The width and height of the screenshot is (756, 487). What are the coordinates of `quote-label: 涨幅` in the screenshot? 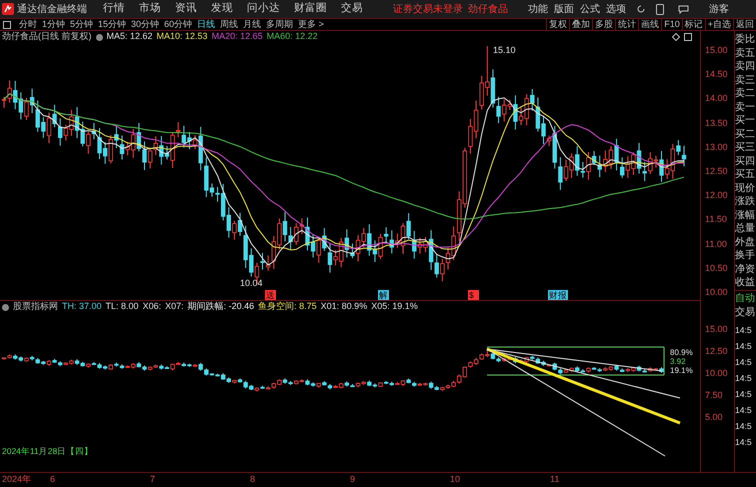 It's located at (745, 215).